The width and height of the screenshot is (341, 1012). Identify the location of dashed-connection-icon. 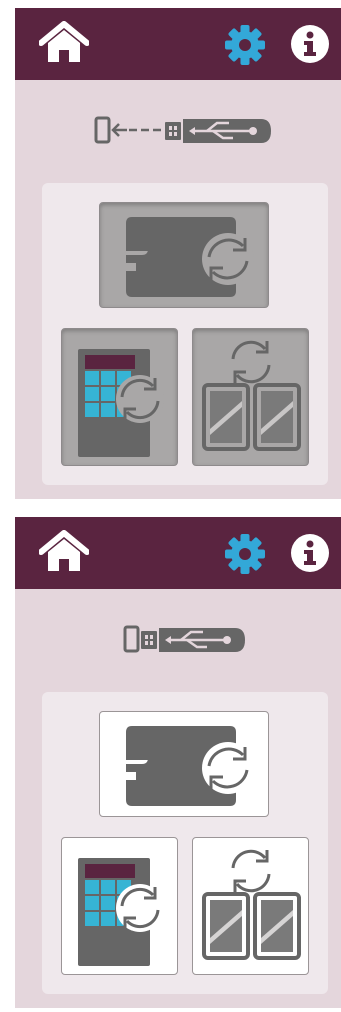
(145, 130).